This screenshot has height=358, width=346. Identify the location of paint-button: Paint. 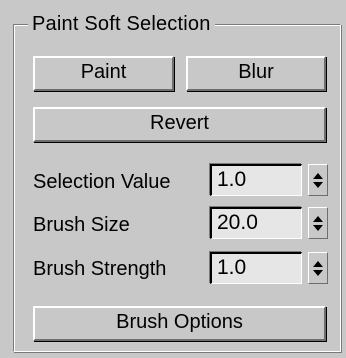
(103, 73).